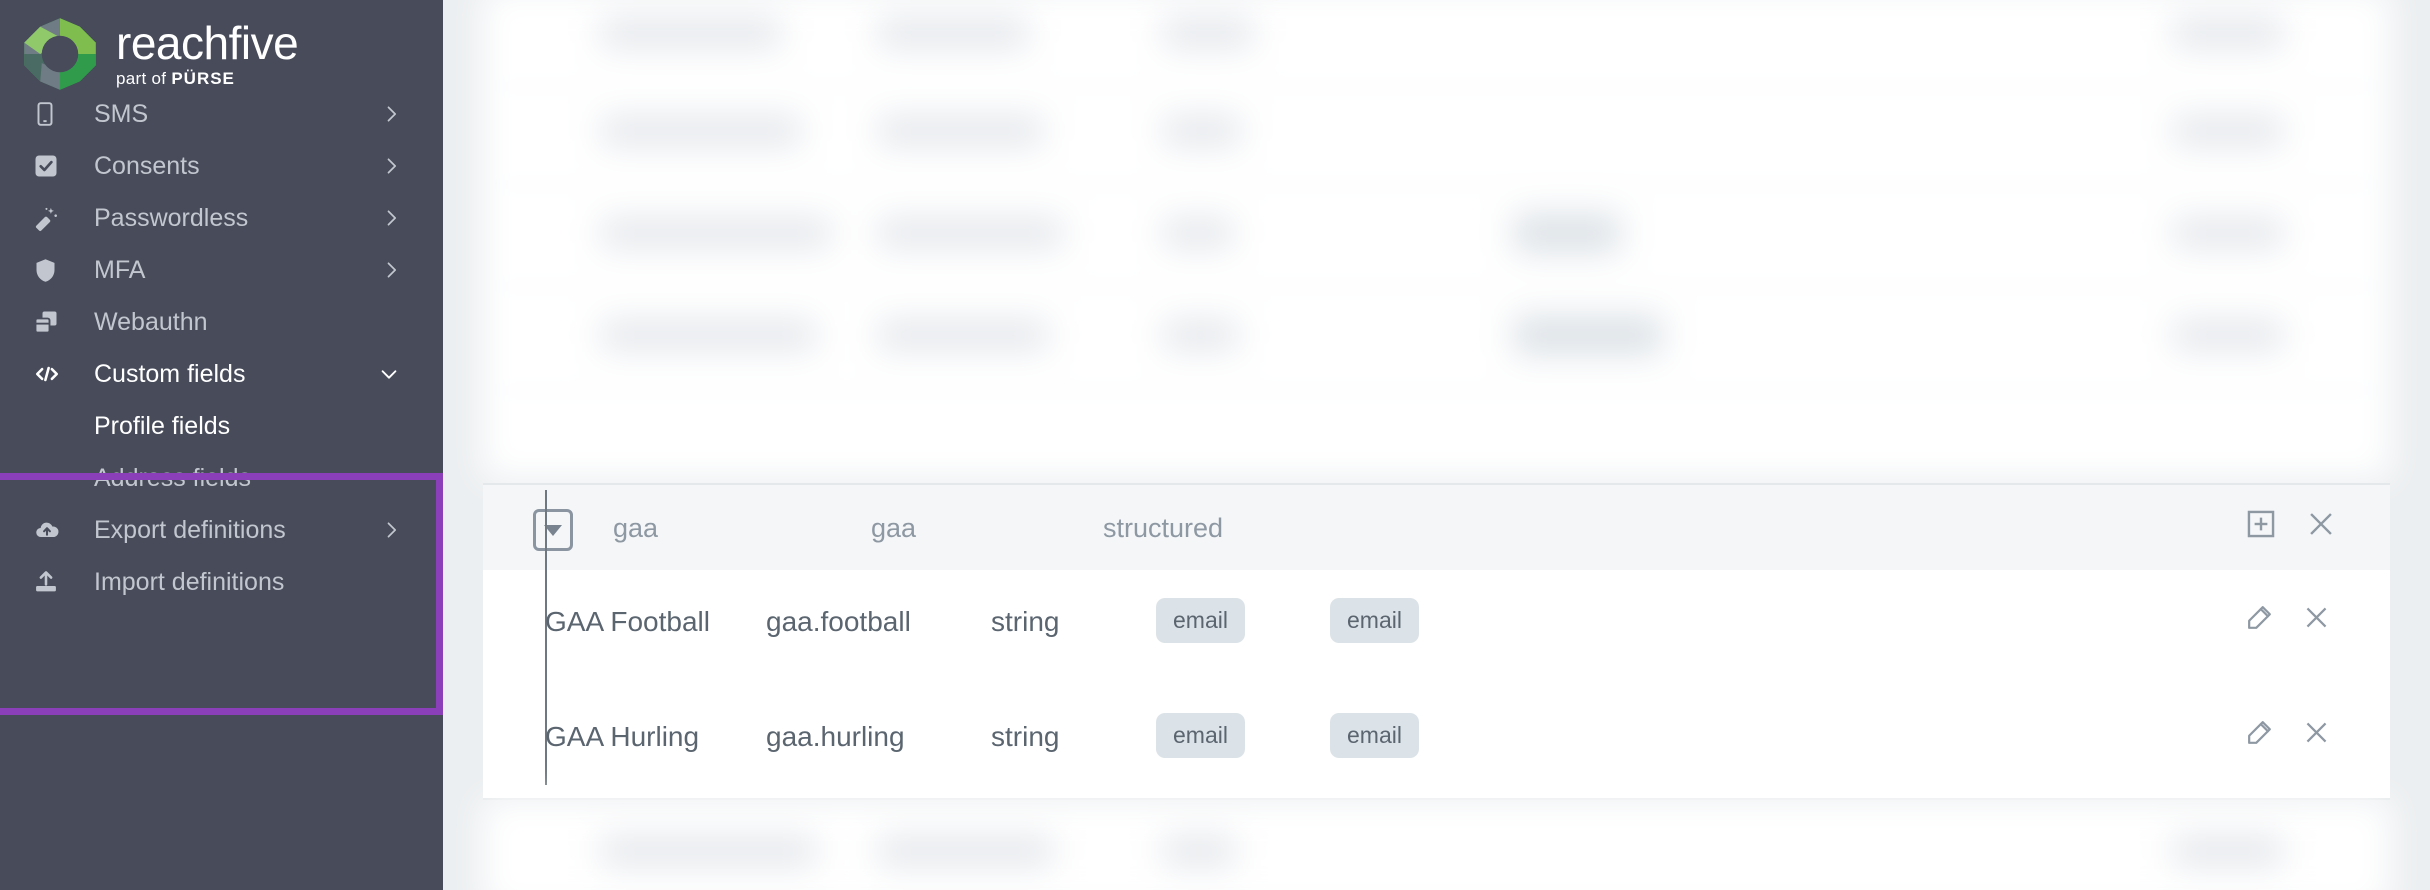 The height and width of the screenshot is (890, 2430). I want to click on add-box-icon, so click(2261, 524).